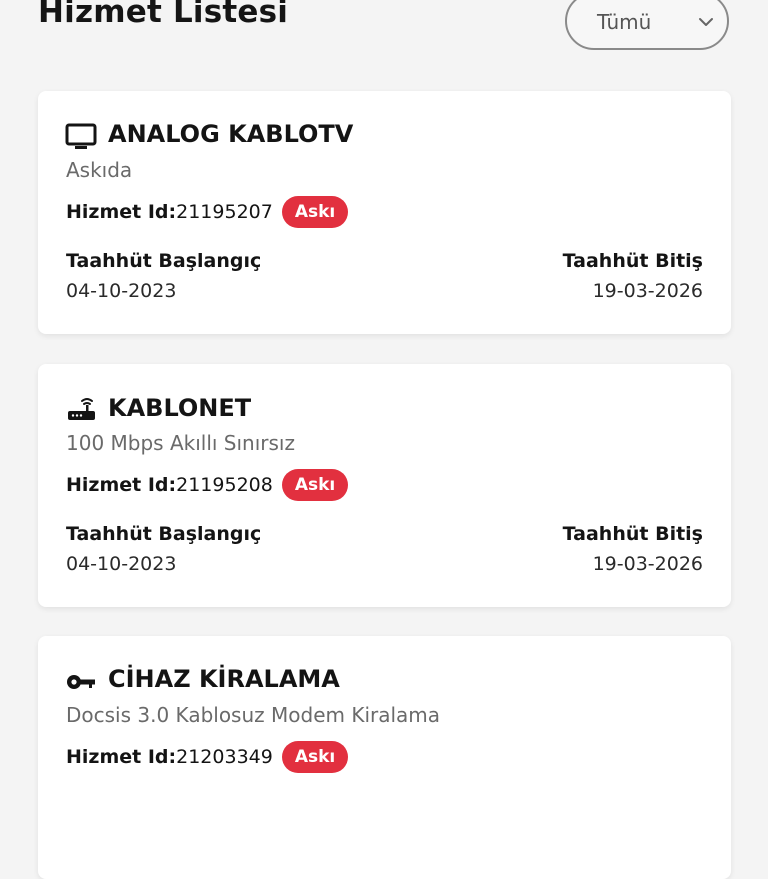  Describe the element at coordinates (81, 682) in the screenshot. I see `key-icon` at that location.